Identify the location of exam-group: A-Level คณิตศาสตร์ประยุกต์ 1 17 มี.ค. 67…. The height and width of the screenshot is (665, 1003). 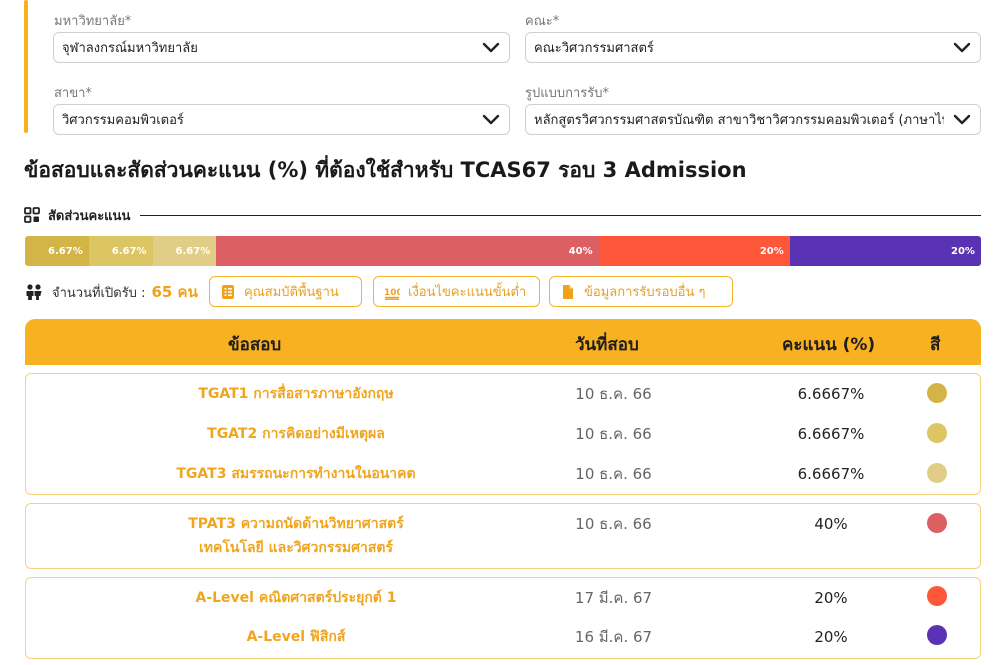
(503, 618).